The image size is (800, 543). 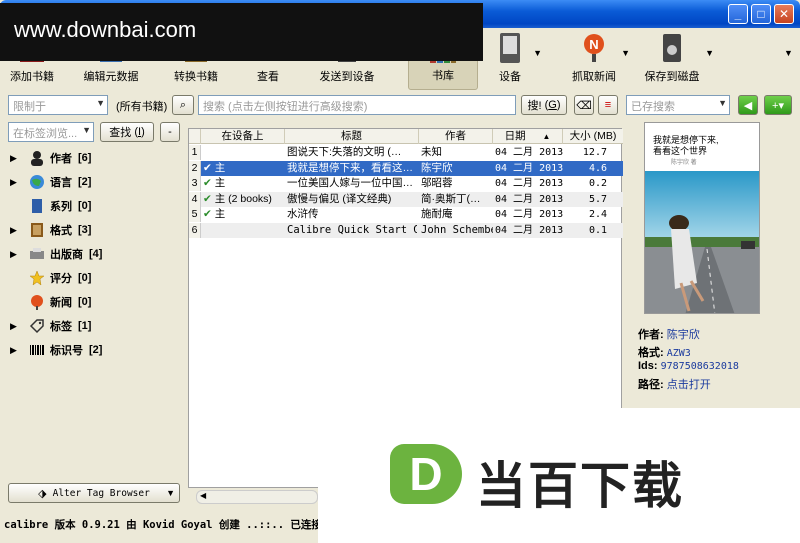 I want to click on add-book-label: 添加书籍, so click(x=32, y=77).